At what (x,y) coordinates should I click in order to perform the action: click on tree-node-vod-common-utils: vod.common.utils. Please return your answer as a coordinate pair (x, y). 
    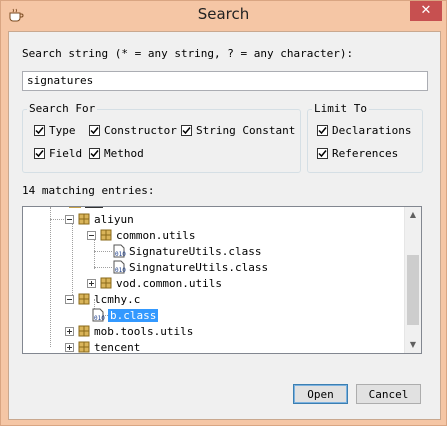
    Looking at the image, I should click on (154, 283).